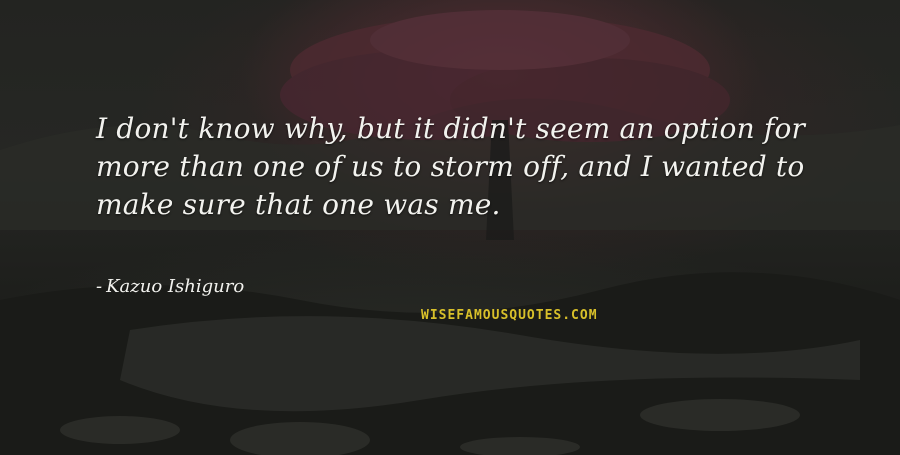  Describe the element at coordinates (99, 286) in the screenshot. I see `author-dash: -` at that location.